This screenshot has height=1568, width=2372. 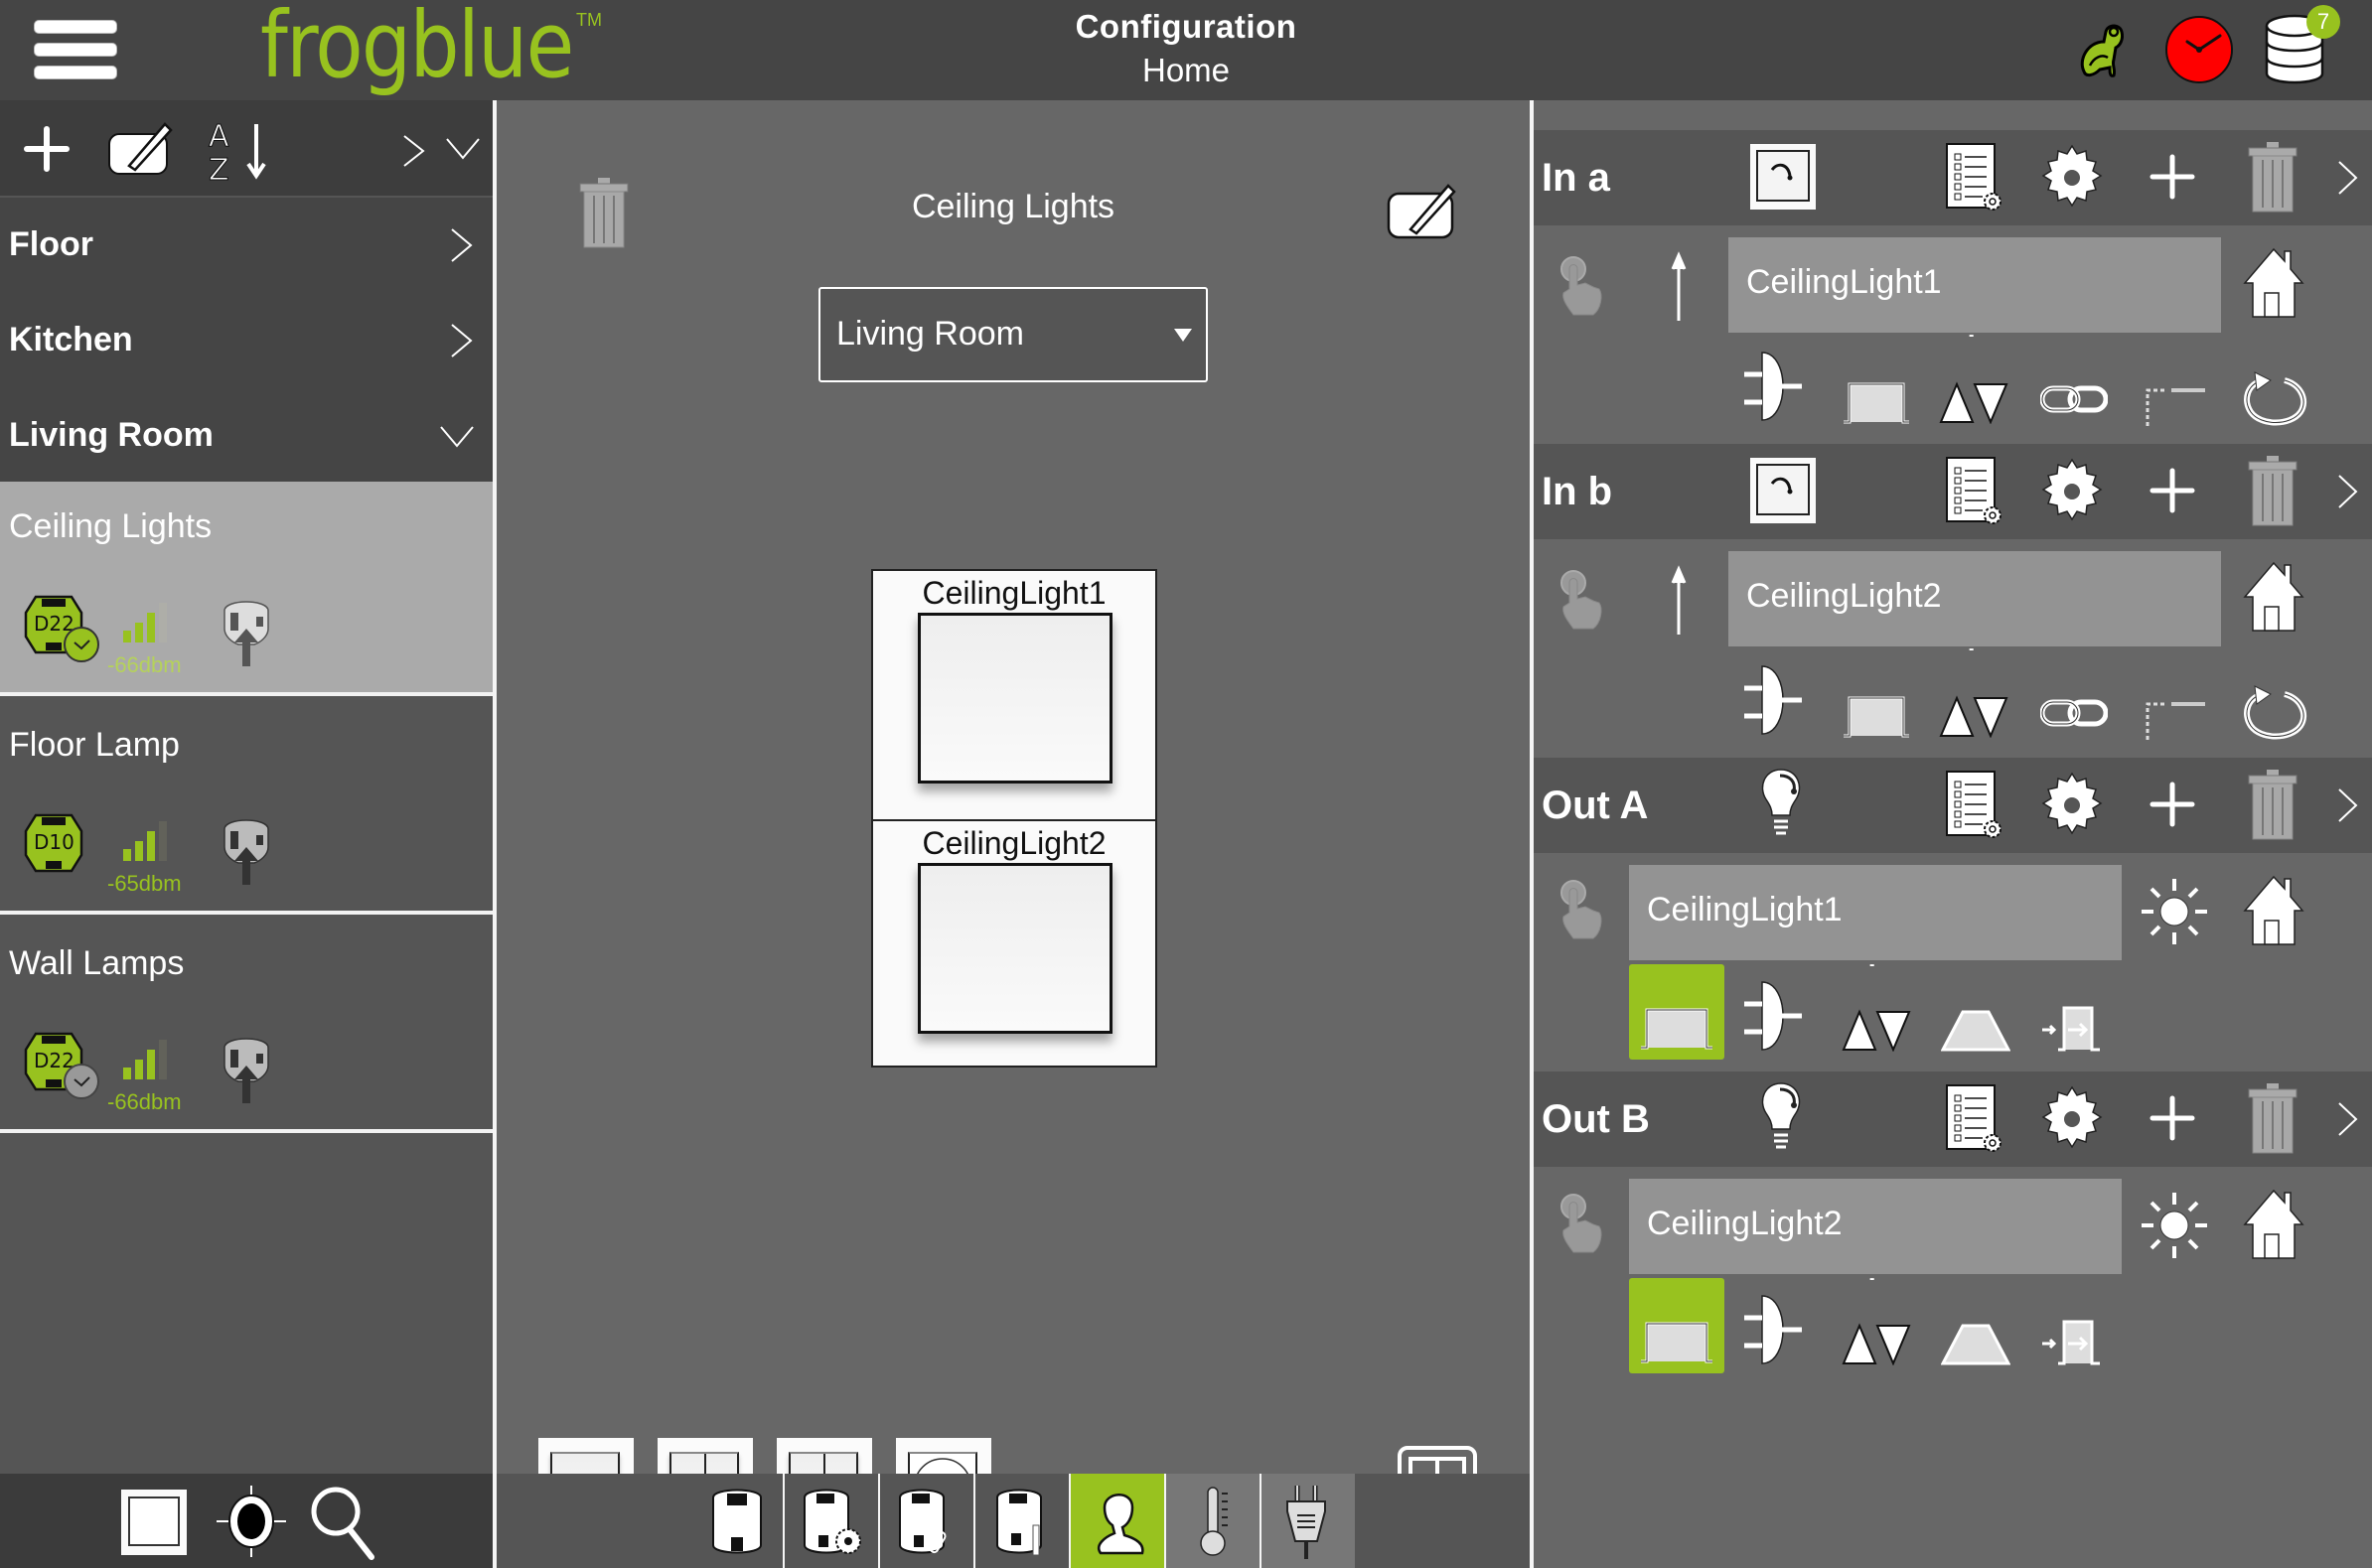 I want to click on signal-bars-icon, so click(x=139, y=1057).